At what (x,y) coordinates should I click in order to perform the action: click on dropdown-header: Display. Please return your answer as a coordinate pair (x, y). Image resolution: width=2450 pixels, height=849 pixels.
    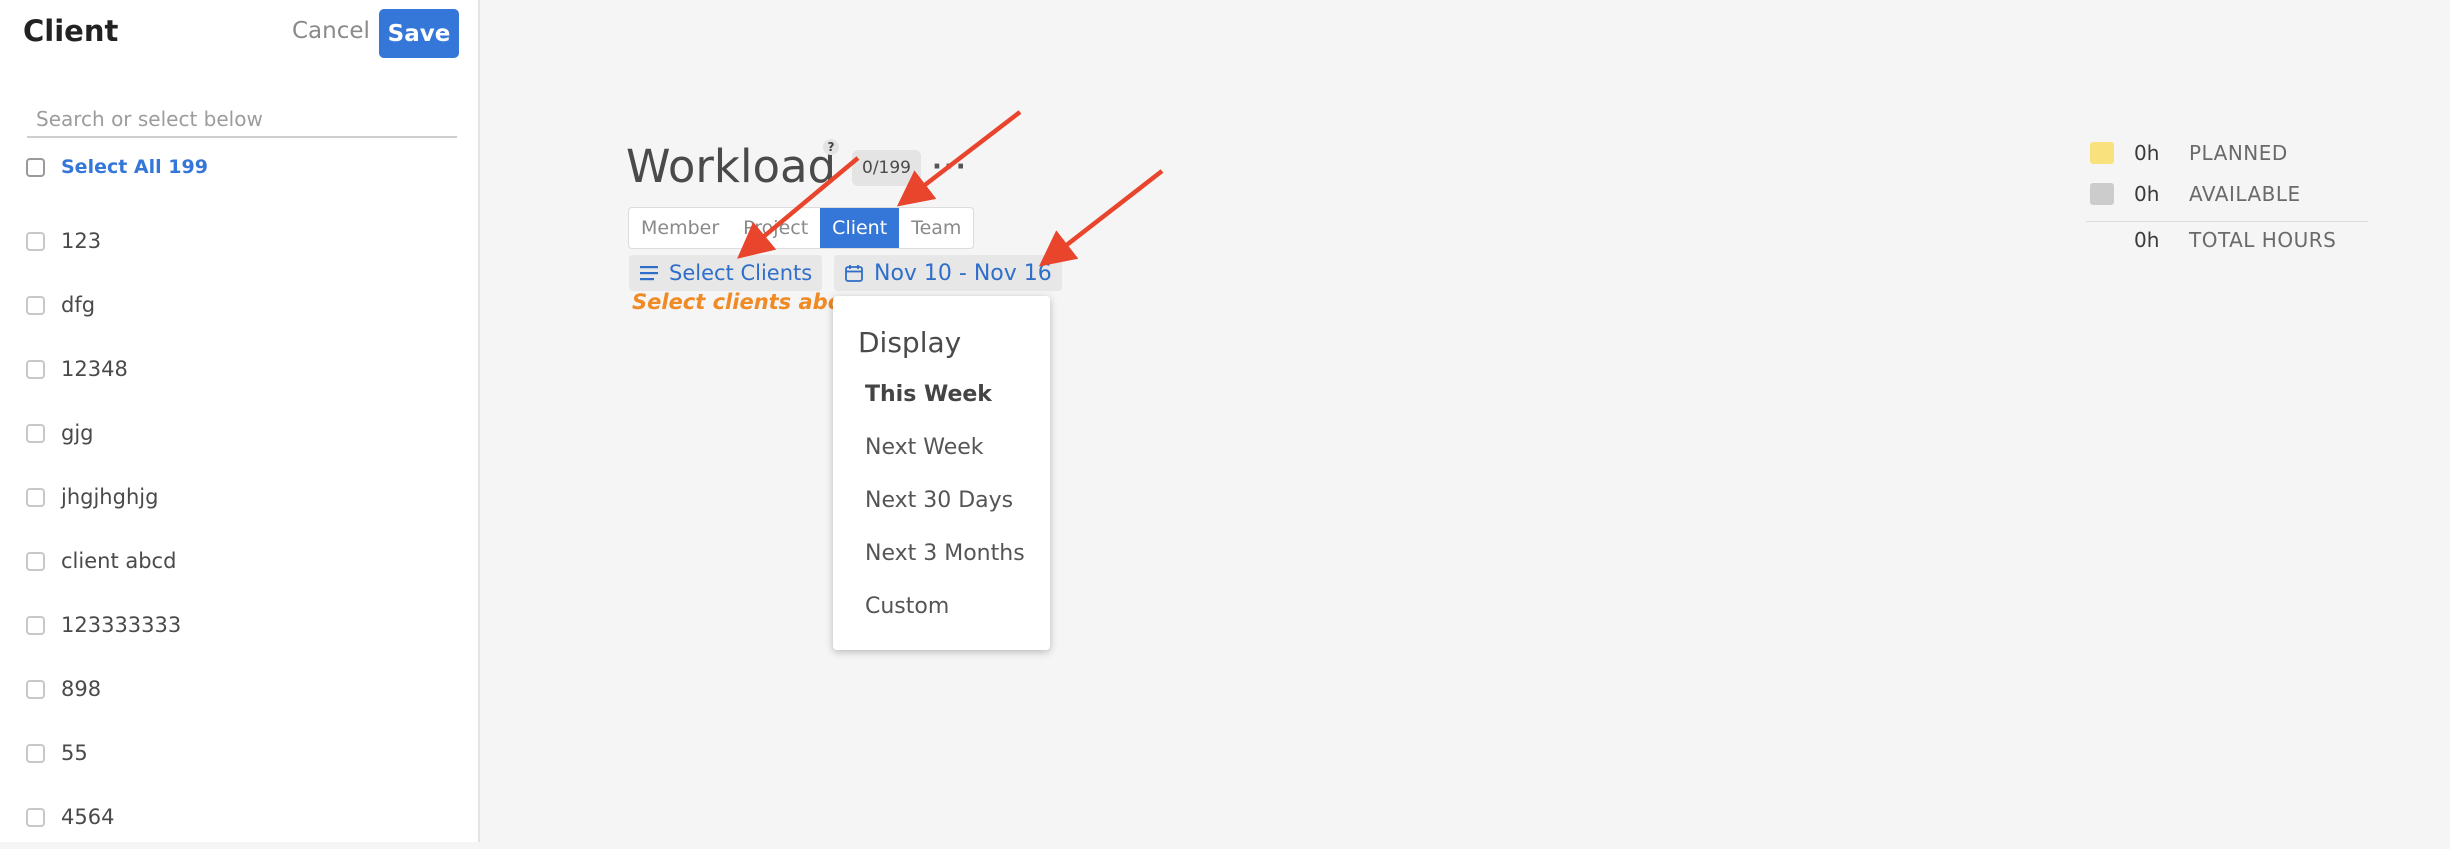
    Looking at the image, I should click on (910, 342).